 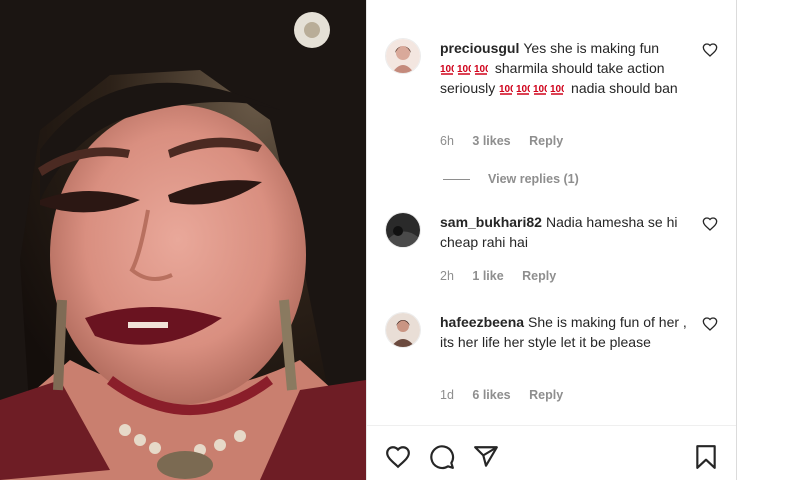 I want to click on comment-meta: 2h 1 like Reply, so click(x=505, y=276).